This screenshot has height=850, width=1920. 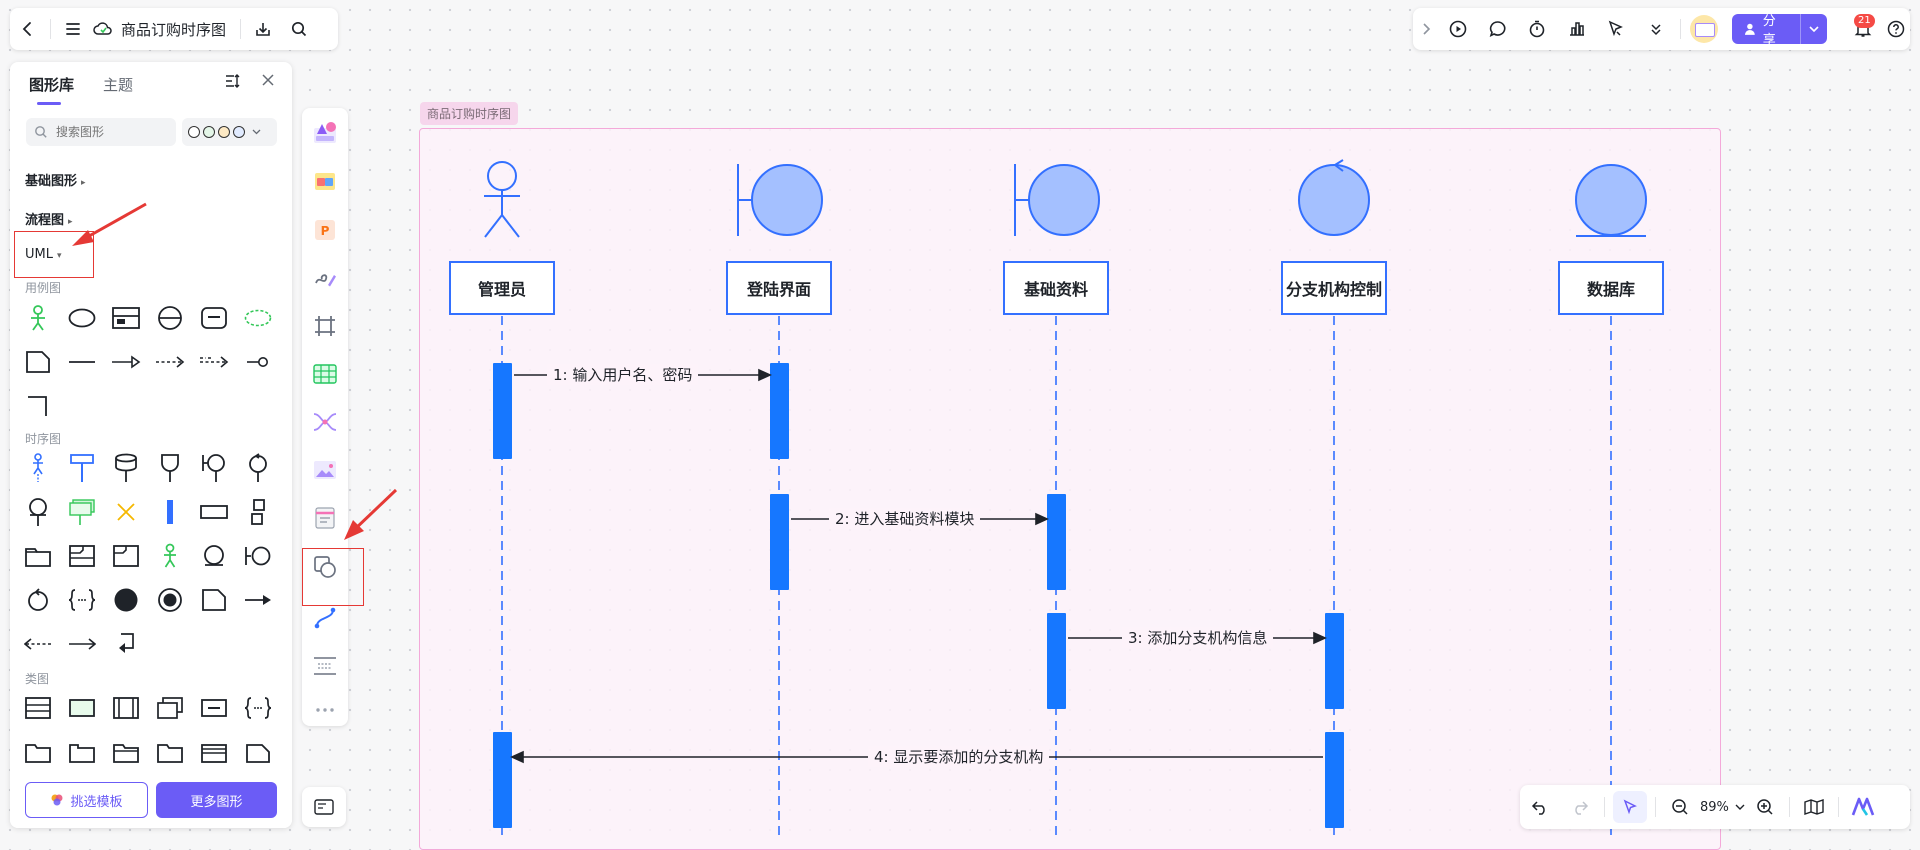 I want to click on zoom-out-icon, so click(x=1680, y=807).